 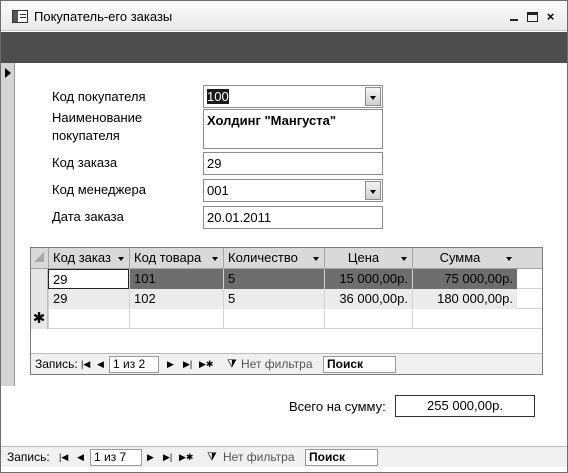 I want to click on current-record-arrow-icon, so click(x=8, y=73).